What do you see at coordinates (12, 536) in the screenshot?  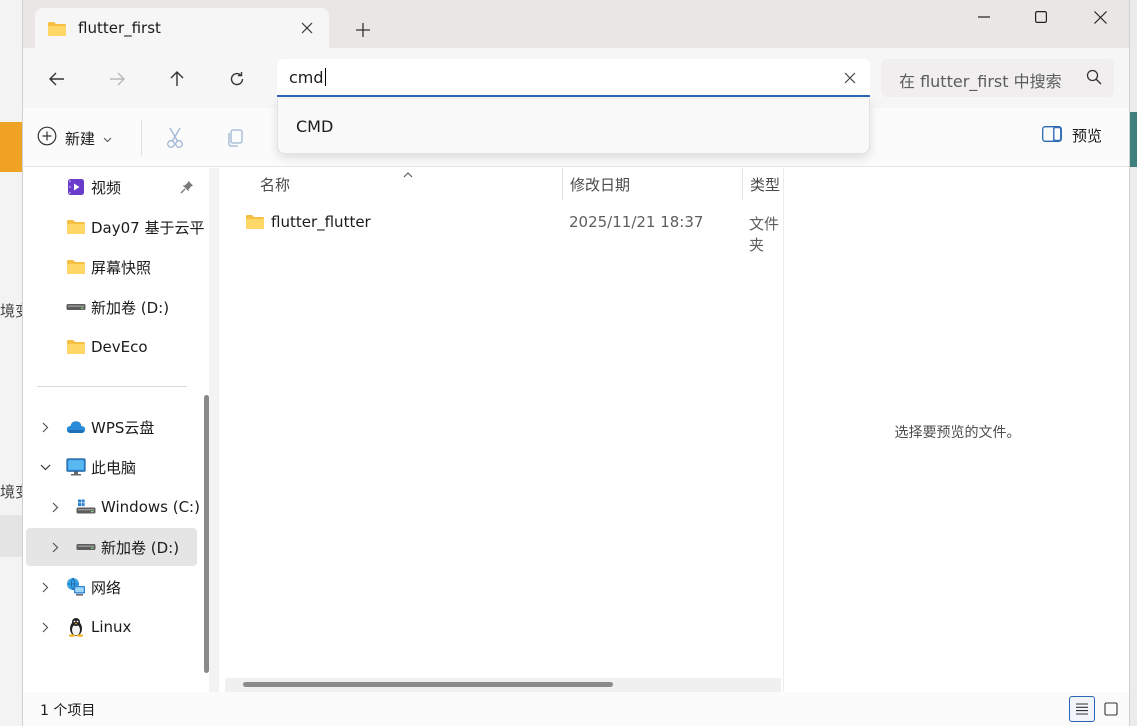 I see `background-app-strip` at bounding box center [12, 536].